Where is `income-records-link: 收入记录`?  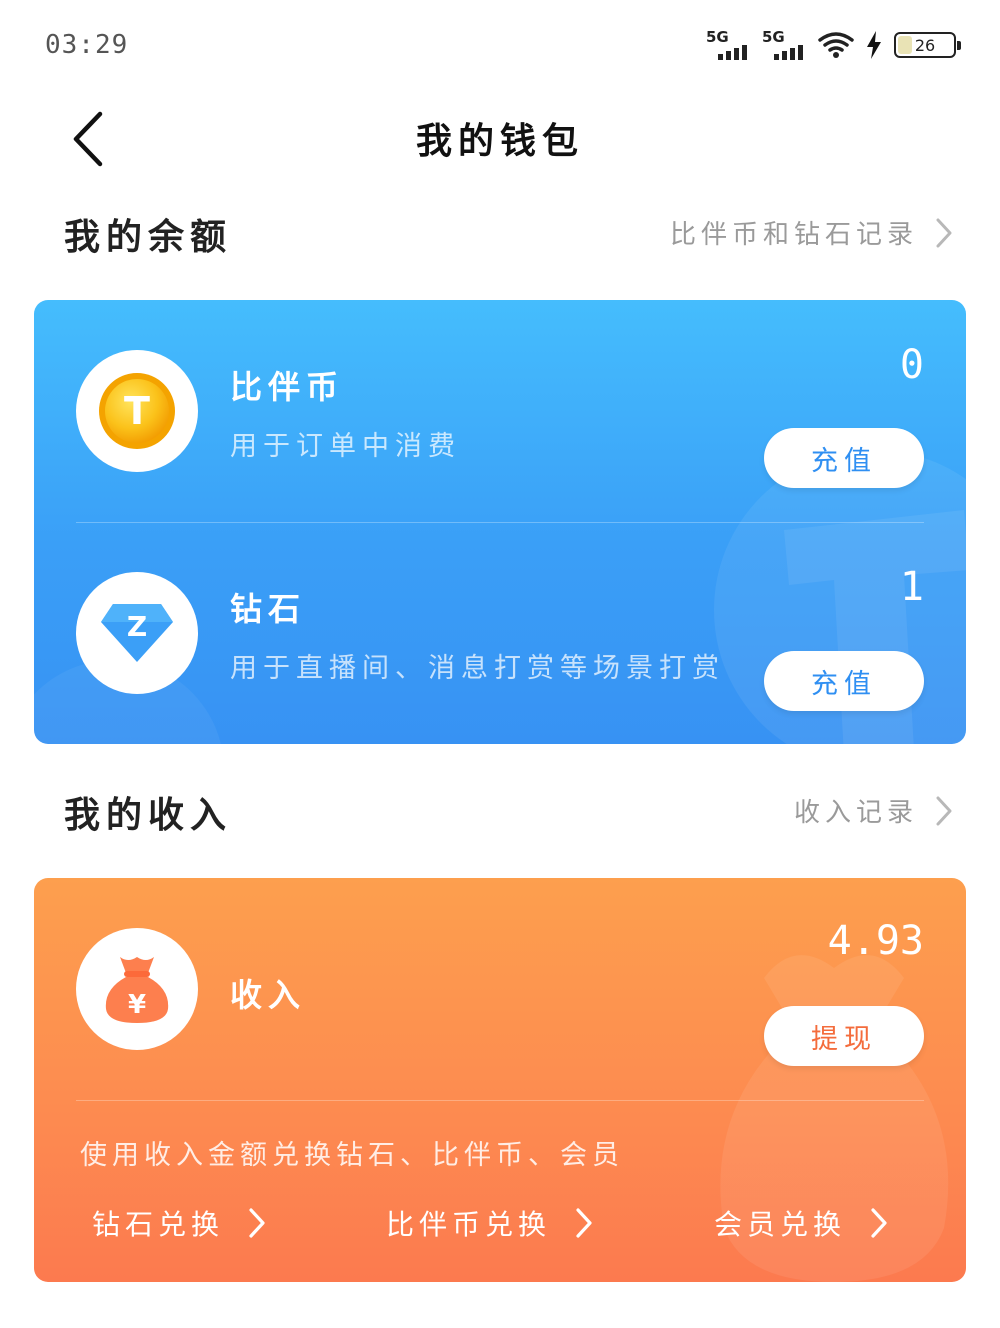
income-records-link: 收入记录 is located at coordinates (874, 810).